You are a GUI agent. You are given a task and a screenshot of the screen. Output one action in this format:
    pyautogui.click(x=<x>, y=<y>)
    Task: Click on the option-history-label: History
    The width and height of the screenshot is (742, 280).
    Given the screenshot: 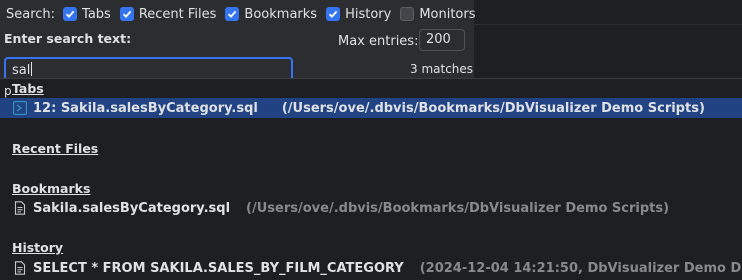 What is the action you would take?
    pyautogui.click(x=368, y=14)
    